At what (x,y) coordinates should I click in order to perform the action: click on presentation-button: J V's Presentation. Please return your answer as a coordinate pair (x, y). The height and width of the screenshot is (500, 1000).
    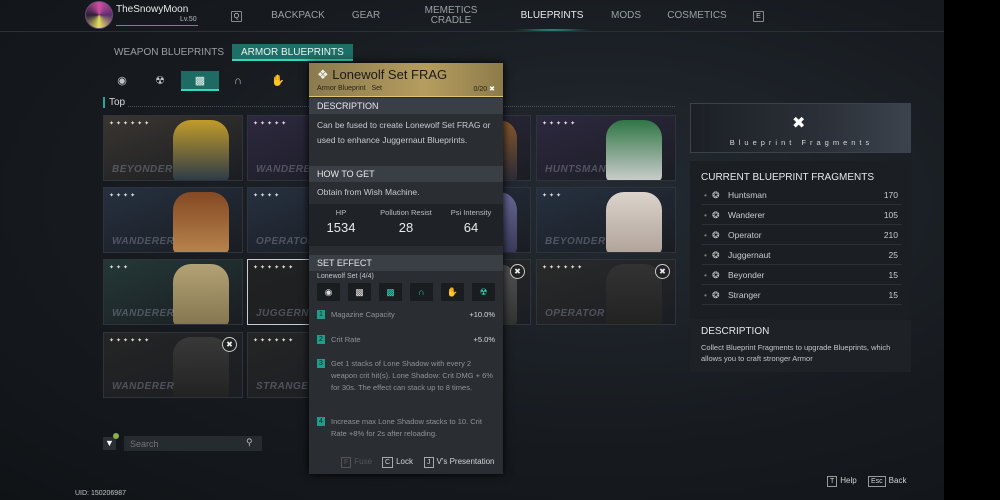
    Looking at the image, I should click on (459, 462).